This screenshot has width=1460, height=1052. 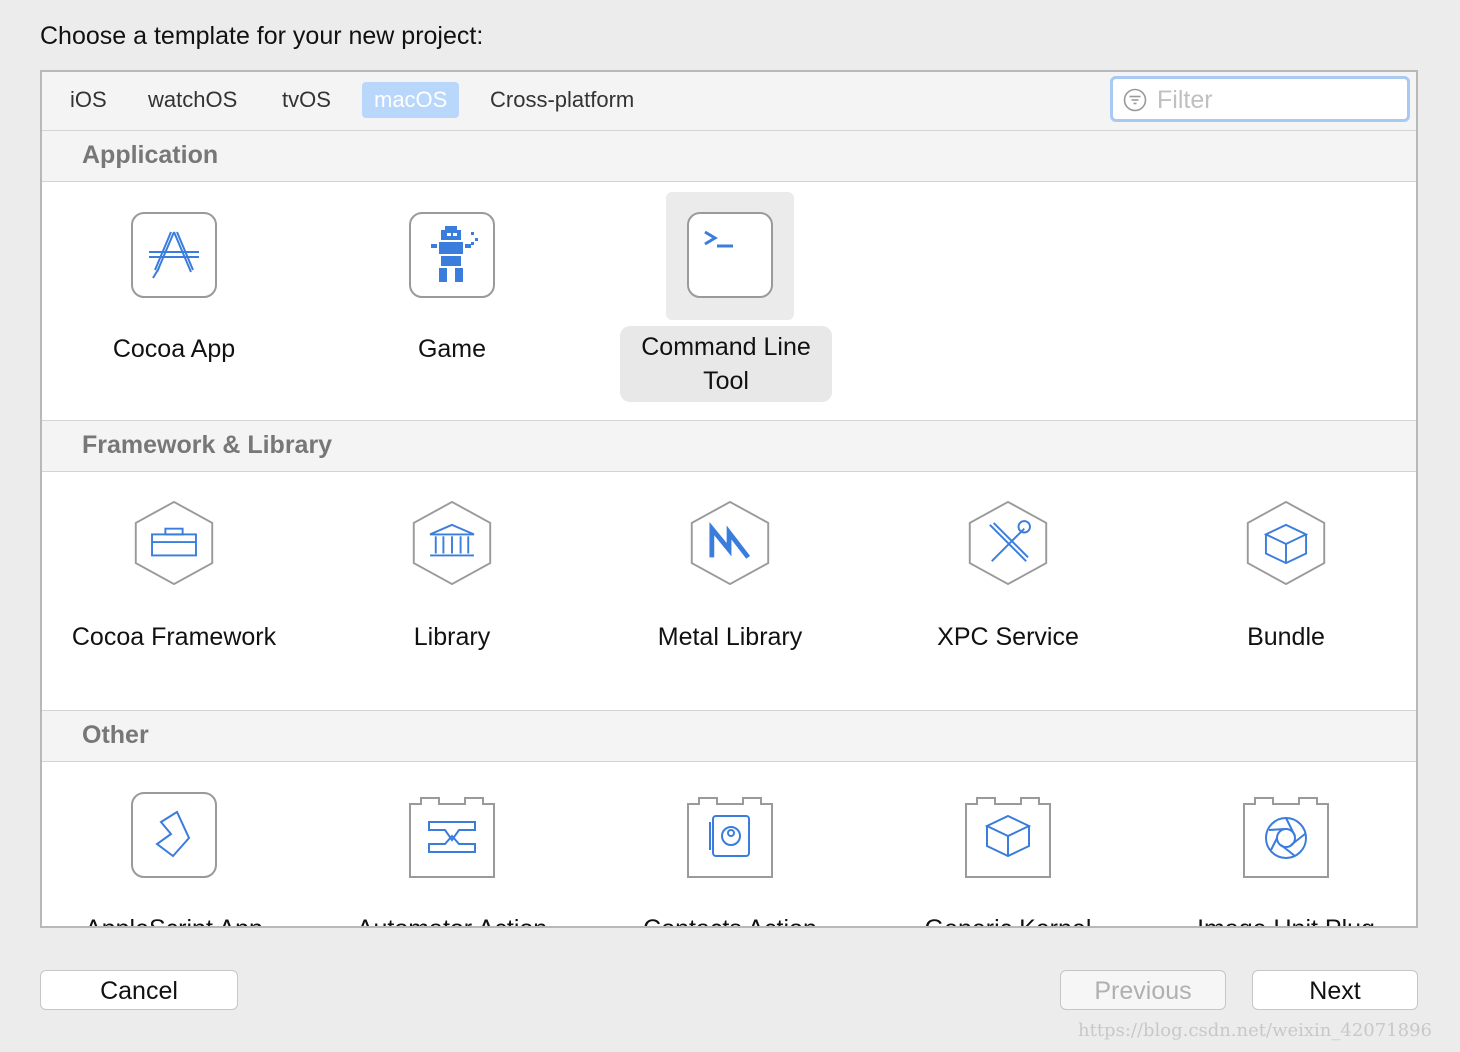 What do you see at coordinates (150, 155) in the screenshot?
I see `section-title: Application` at bounding box center [150, 155].